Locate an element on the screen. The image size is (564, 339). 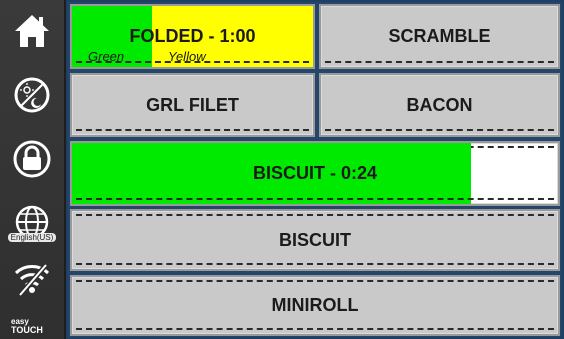
tile-scramble: SCRAMBLE is located at coordinates (439, 36).